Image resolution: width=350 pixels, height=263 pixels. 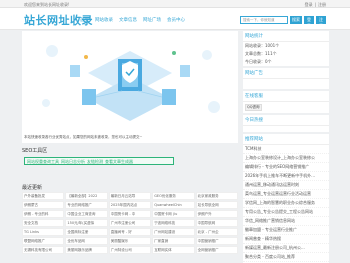 What do you see at coordinates (173, 232) in the screenshot?
I see `recent-item: 广州网站建设` at bounding box center [173, 232].